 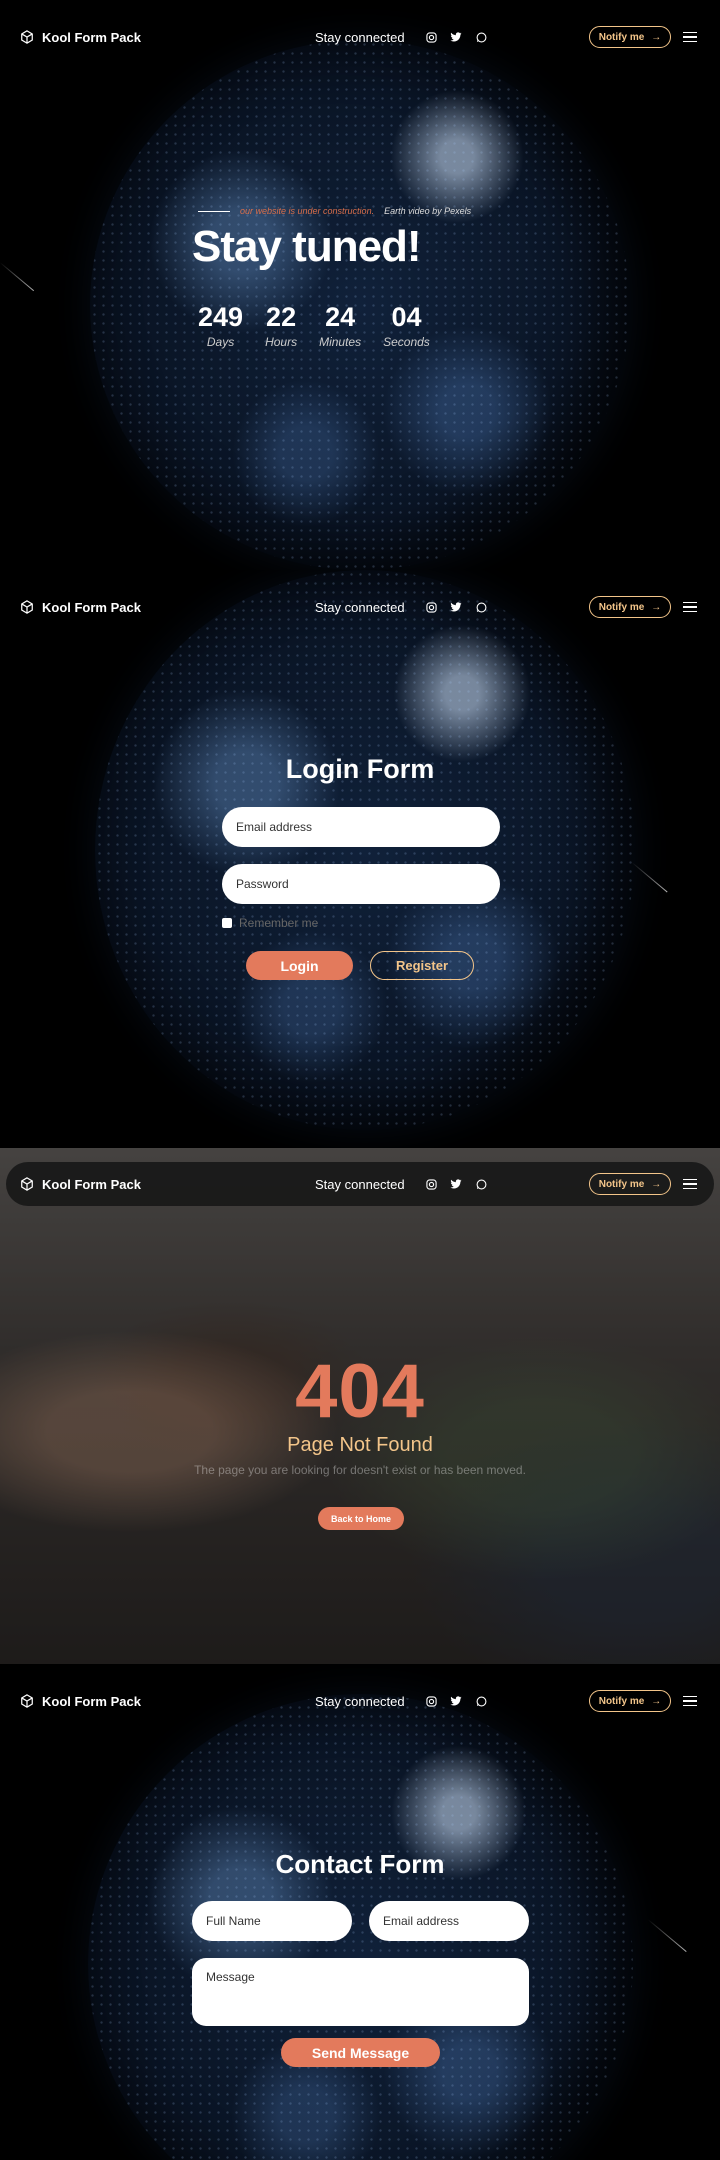 I want to click on remember-me-label: Remember me, so click(x=279, y=923).